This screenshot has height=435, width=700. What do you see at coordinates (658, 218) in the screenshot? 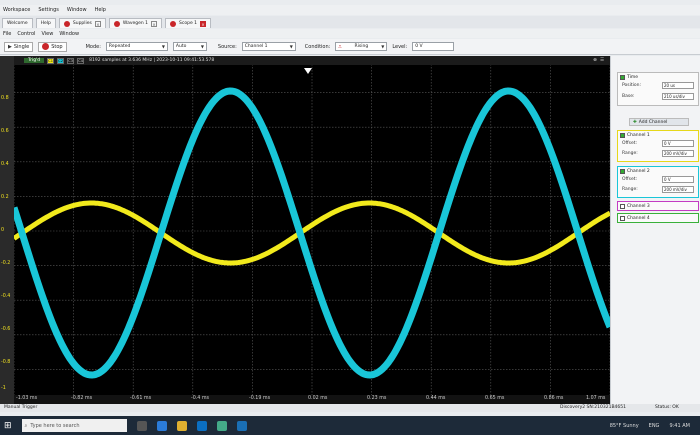
I see `channel-4-header: Channel 4` at bounding box center [658, 218].